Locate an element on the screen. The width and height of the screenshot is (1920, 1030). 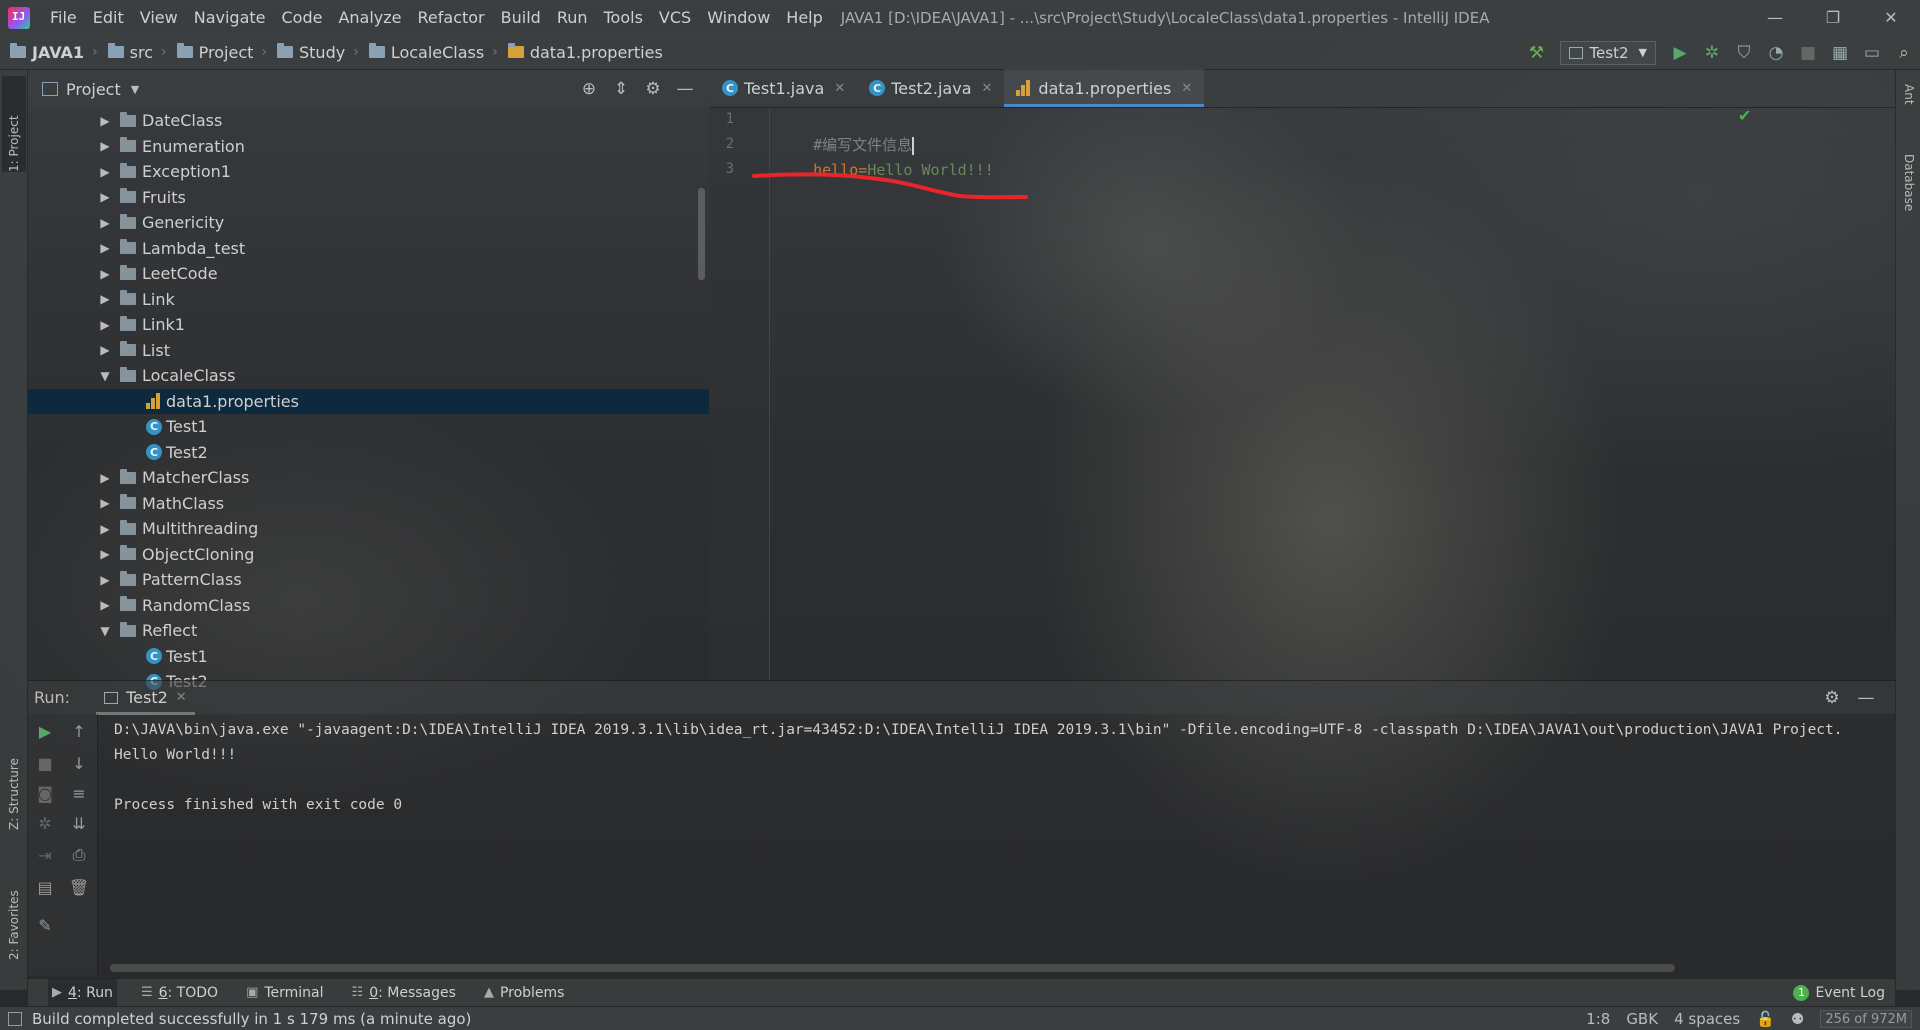
editor-tab: C Test2.java ✕ is located at coordinates (930, 88).